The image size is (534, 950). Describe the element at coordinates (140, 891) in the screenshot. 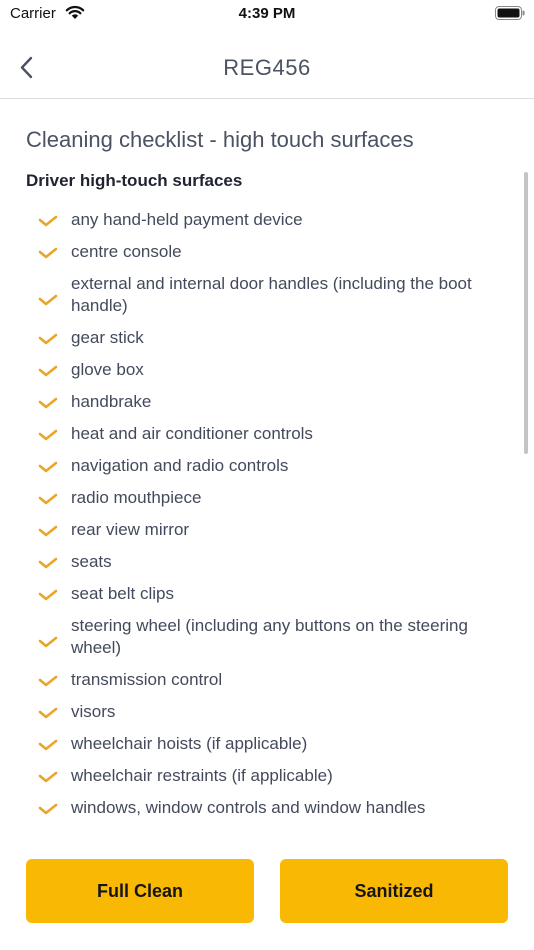

I see `full-clean-button: Full Clean` at that location.